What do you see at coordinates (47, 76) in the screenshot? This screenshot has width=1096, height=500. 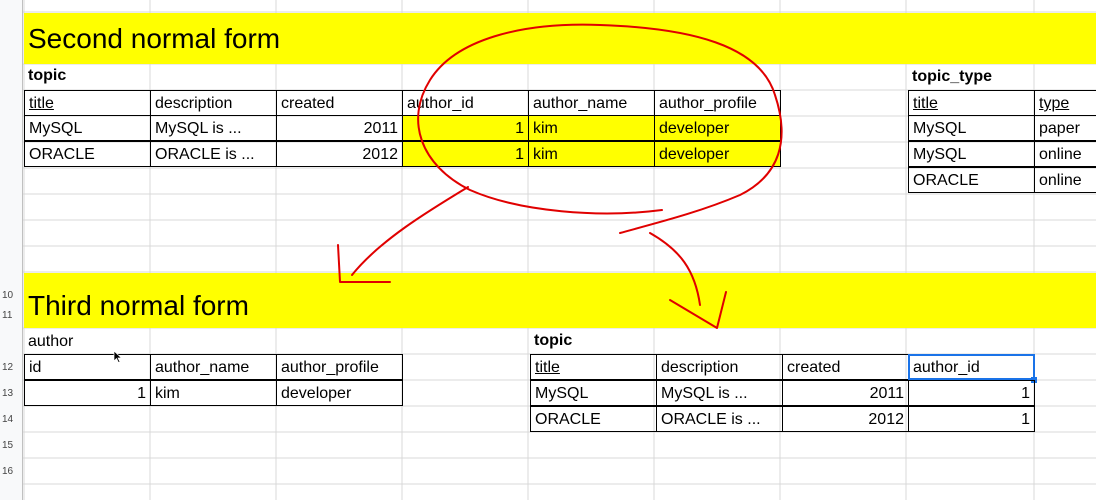 I see `table-label-topic: topic` at bounding box center [47, 76].